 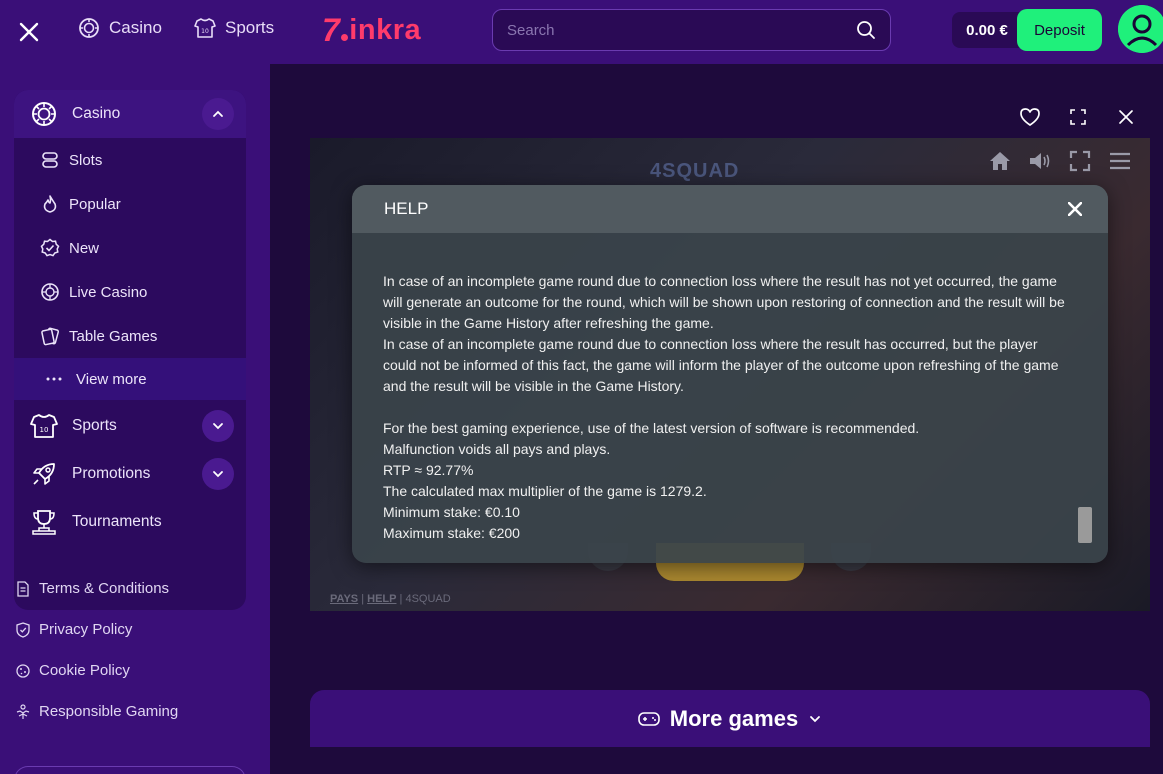 I want to click on help-scrollbar-thumb, so click(x=1085, y=525).